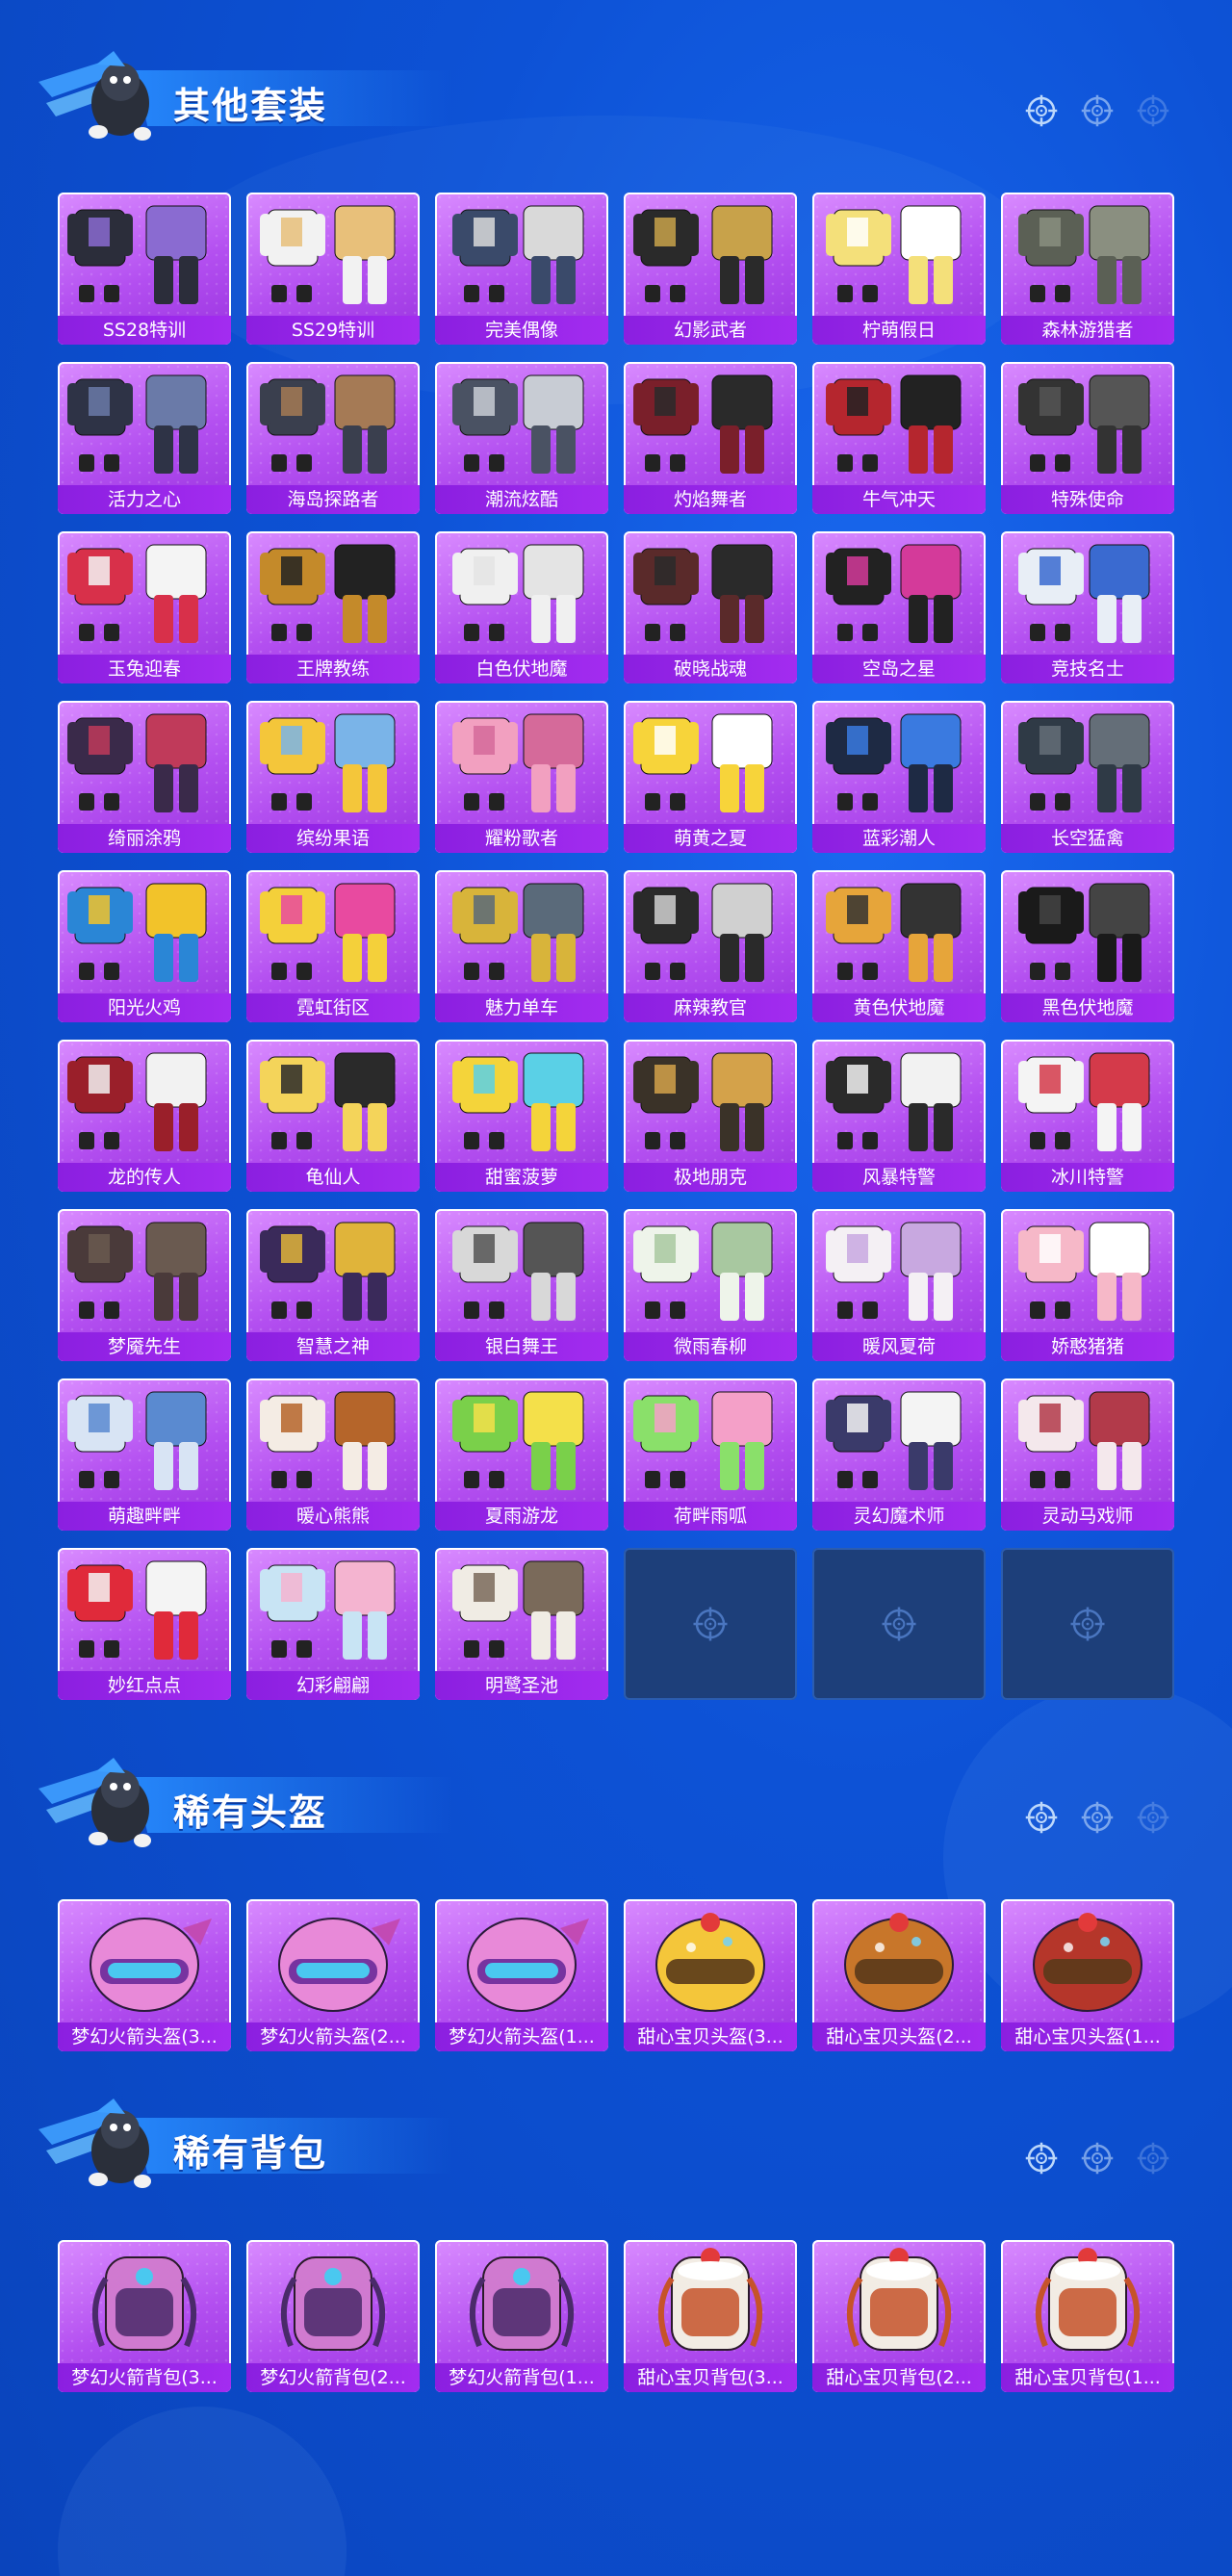  Describe the element at coordinates (899, 330) in the screenshot. I see `item-label: 柠萌假日` at that location.